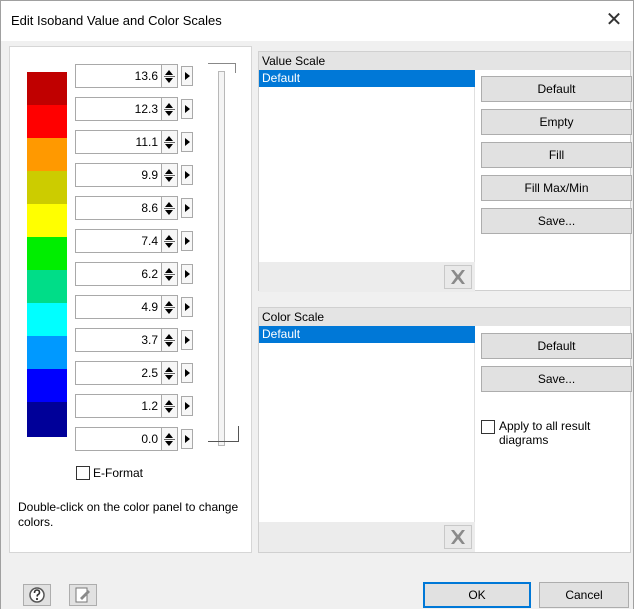 This screenshot has width=634, height=609. Describe the element at coordinates (221, 258) in the screenshot. I see `slider-track` at that location.